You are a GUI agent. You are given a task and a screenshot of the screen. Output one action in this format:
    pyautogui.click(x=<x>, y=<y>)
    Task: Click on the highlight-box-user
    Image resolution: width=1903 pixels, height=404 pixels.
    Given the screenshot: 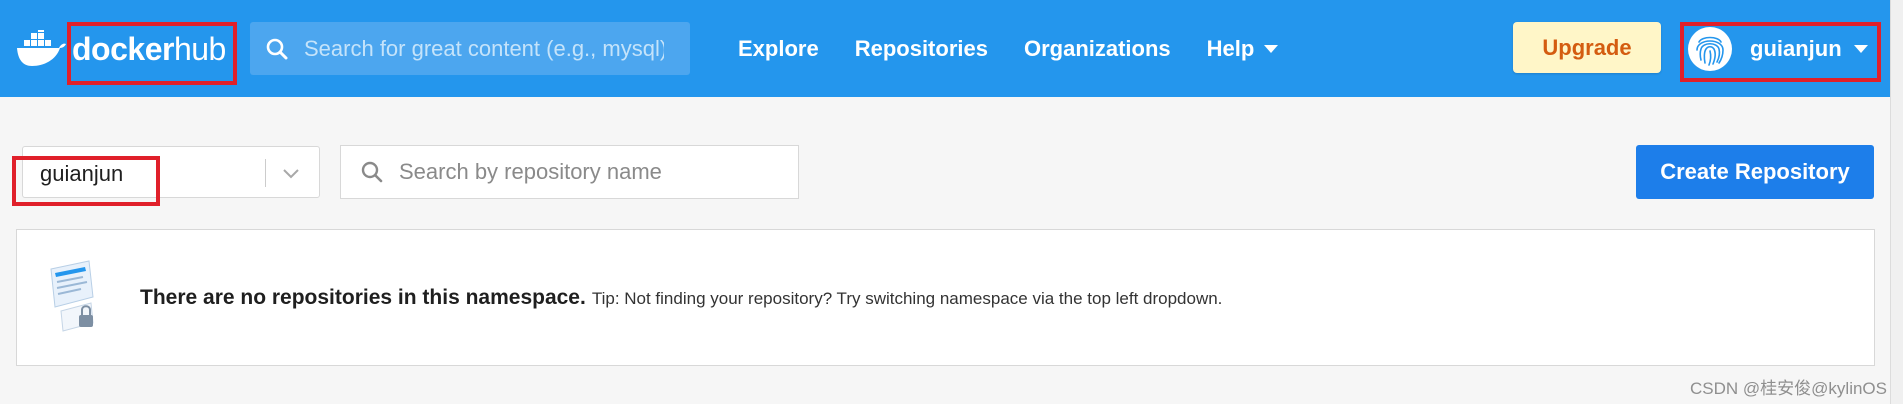 What is the action you would take?
    pyautogui.click(x=1780, y=52)
    